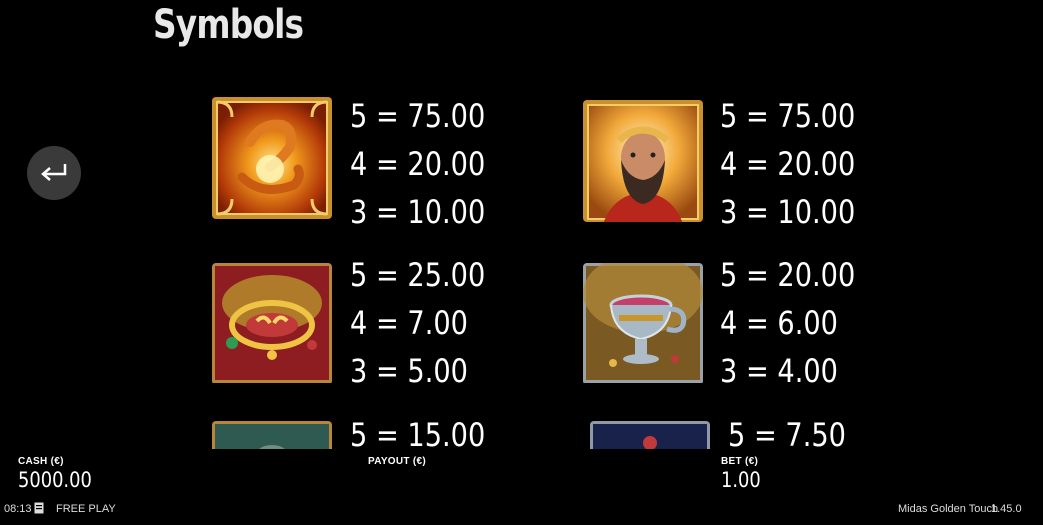 This screenshot has width=1043, height=525. What do you see at coordinates (418, 275) in the screenshot?
I see `pay-line: 5 = 25.00` at bounding box center [418, 275].